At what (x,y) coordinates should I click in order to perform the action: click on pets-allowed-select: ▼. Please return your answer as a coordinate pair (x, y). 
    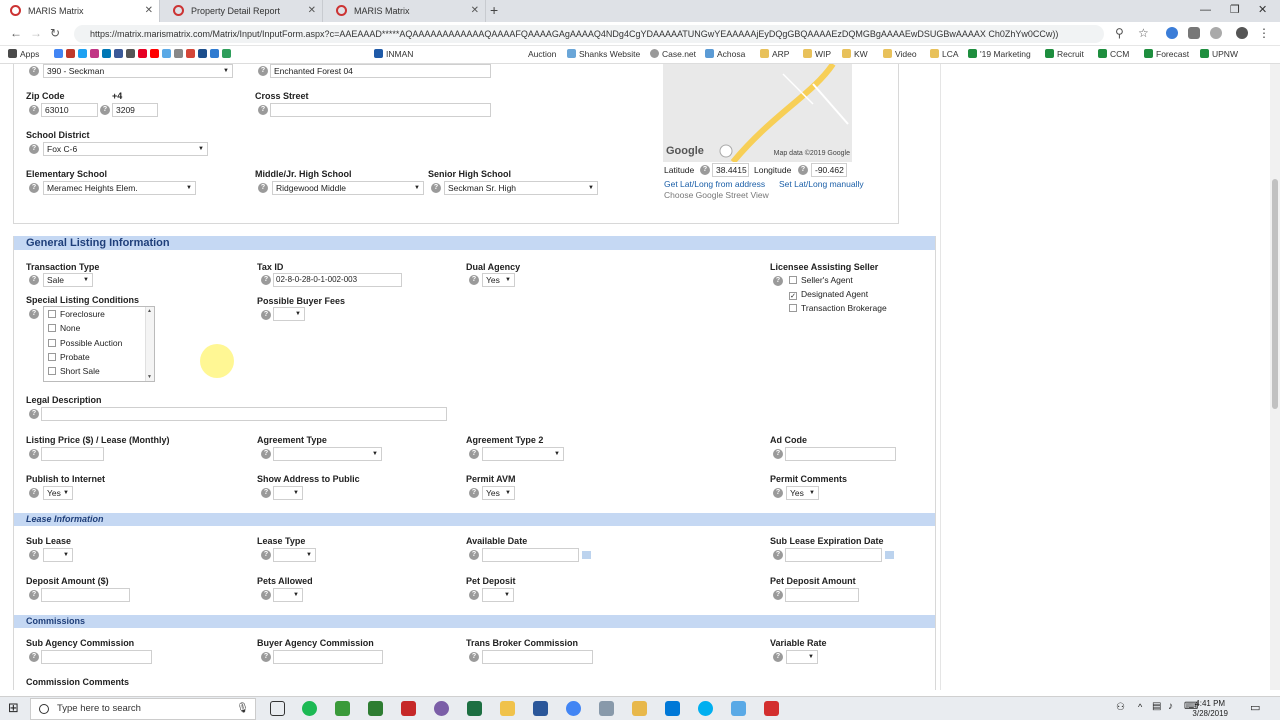
    Looking at the image, I should click on (288, 595).